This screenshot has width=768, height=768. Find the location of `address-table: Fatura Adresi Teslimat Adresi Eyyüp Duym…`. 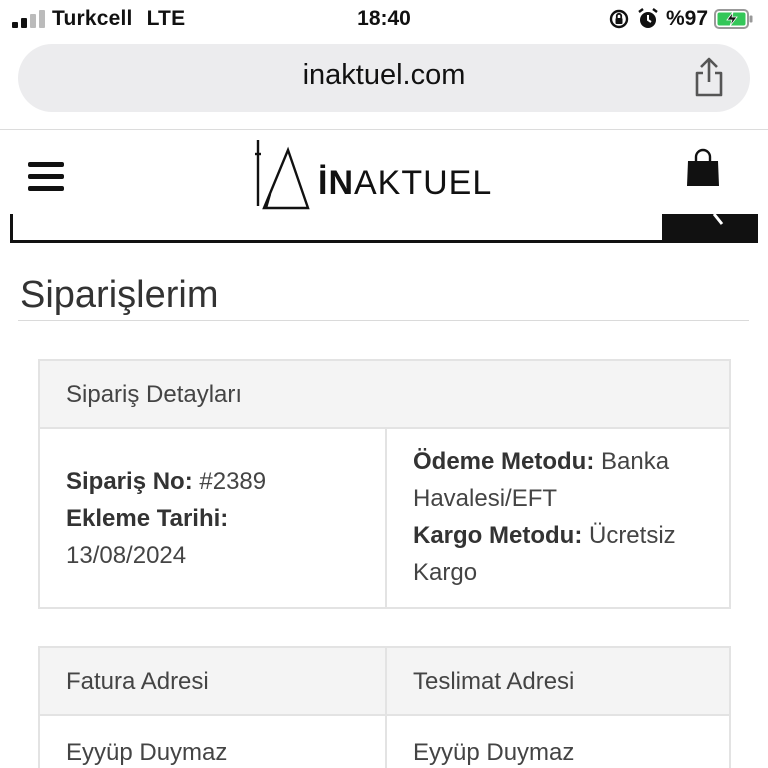

address-table: Fatura Adresi Teslimat Adresi Eyyüp Duym… is located at coordinates (384, 707).